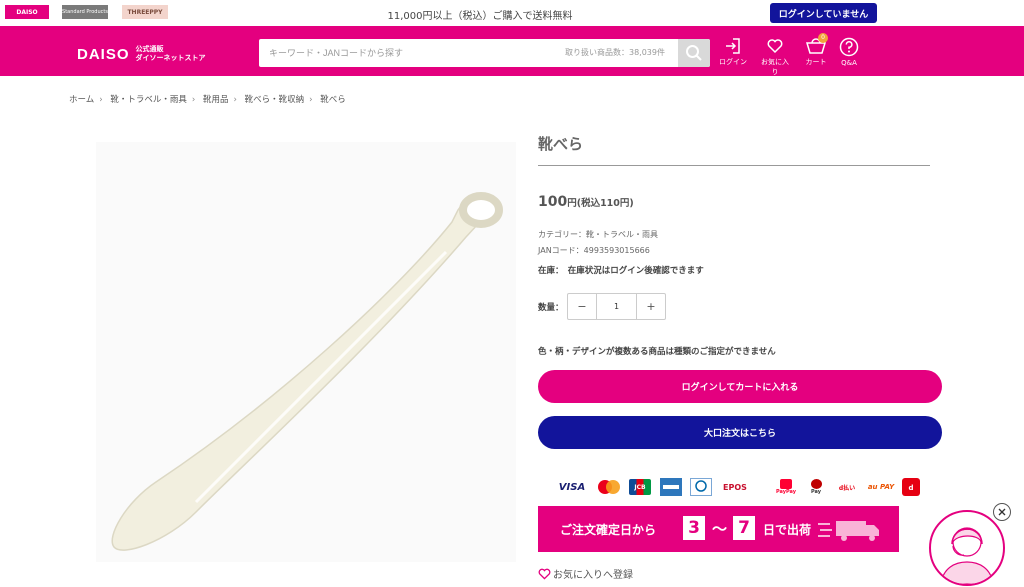 The height and width of the screenshot is (587, 1024). I want to click on shipping-banner: ご注文確定日から 3 〜 7 日で出荷, so click(718, 529).